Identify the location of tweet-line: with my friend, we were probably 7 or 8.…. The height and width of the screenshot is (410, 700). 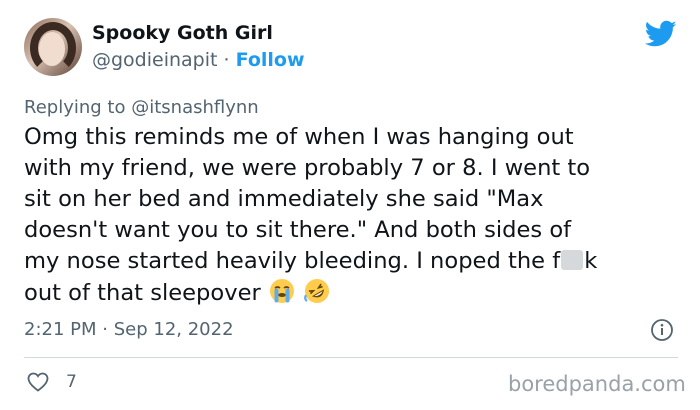
(307, 168).